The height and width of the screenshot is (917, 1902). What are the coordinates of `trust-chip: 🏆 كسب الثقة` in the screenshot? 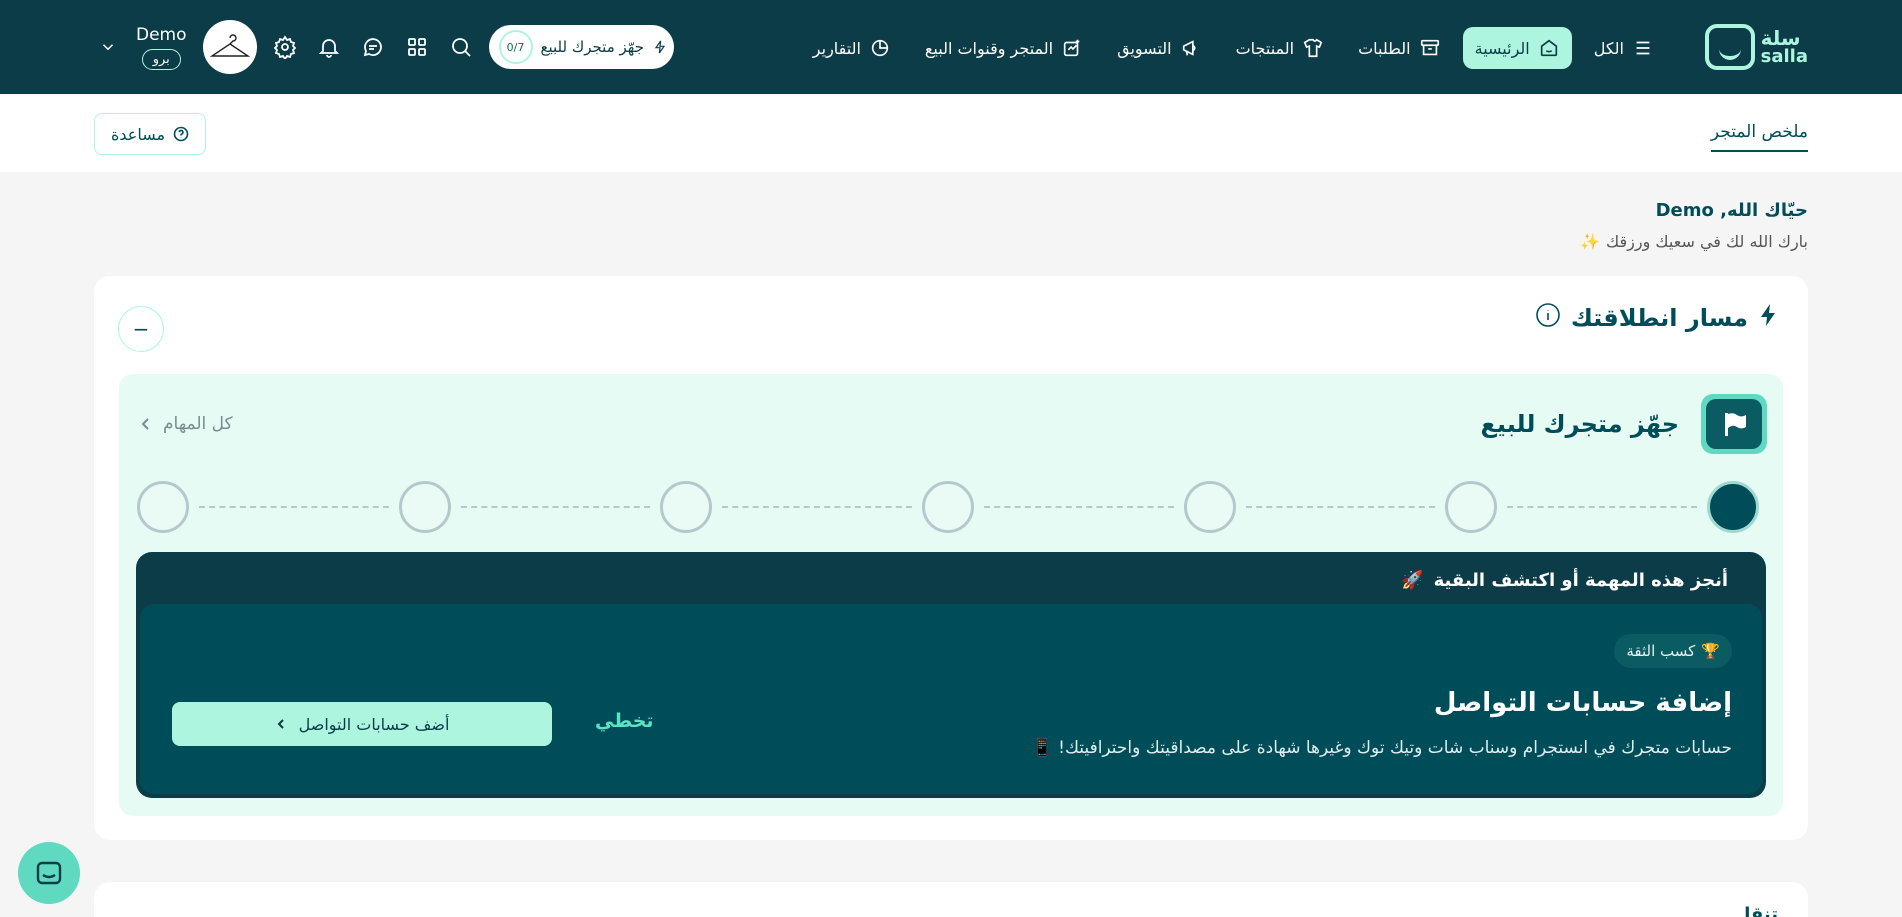 It's located at (1673, 651).